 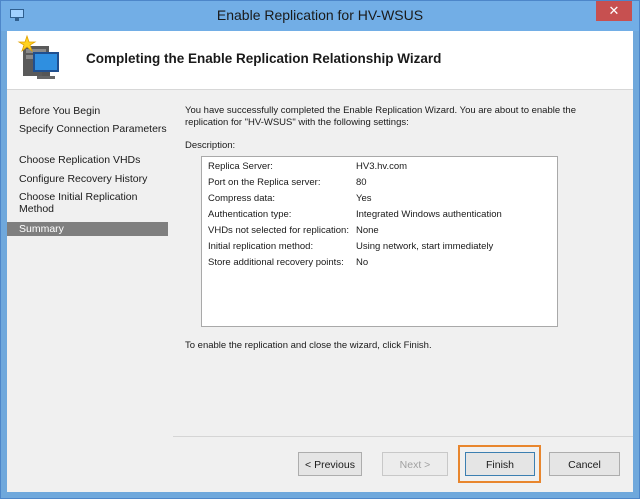 I want to click on setting-key: Initial replication method:, so click(x=261, y=246).